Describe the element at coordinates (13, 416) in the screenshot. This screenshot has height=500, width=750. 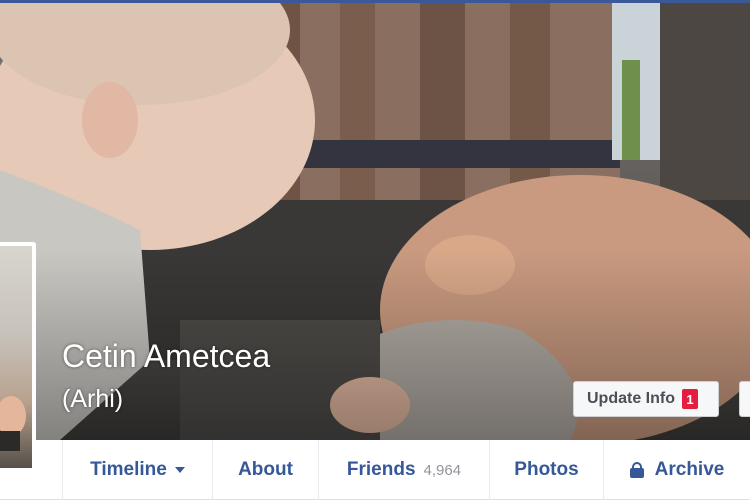
I see `avatar-face` at that location.